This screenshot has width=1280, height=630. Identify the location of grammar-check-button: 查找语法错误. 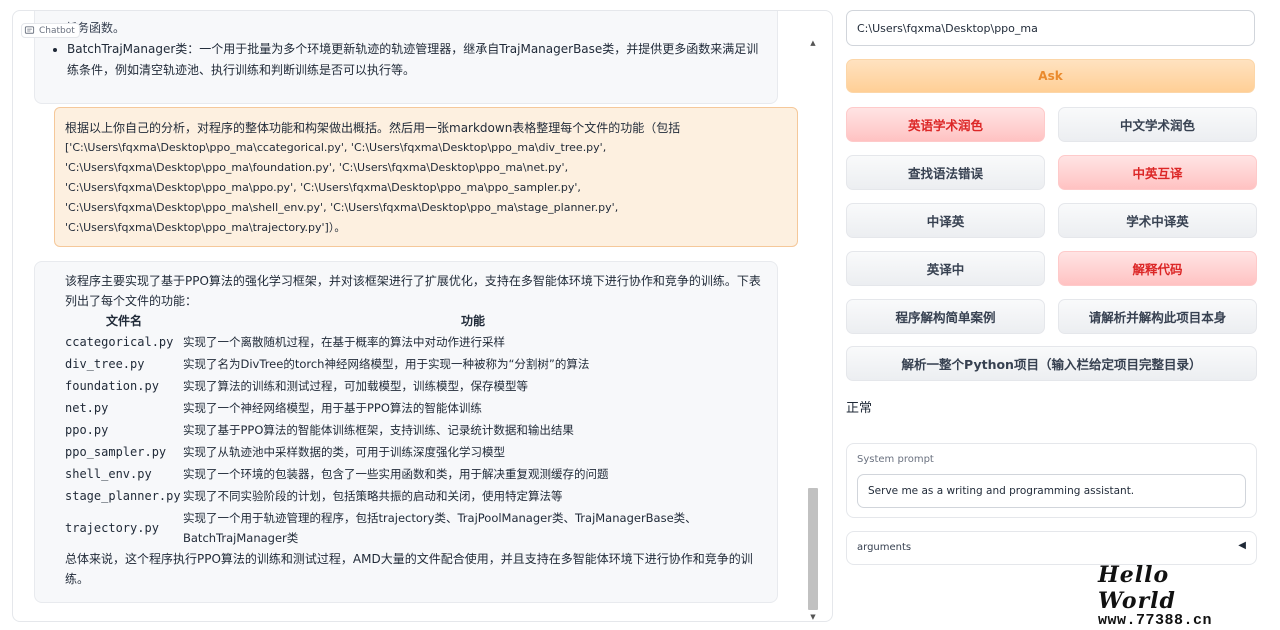
(945, 172).